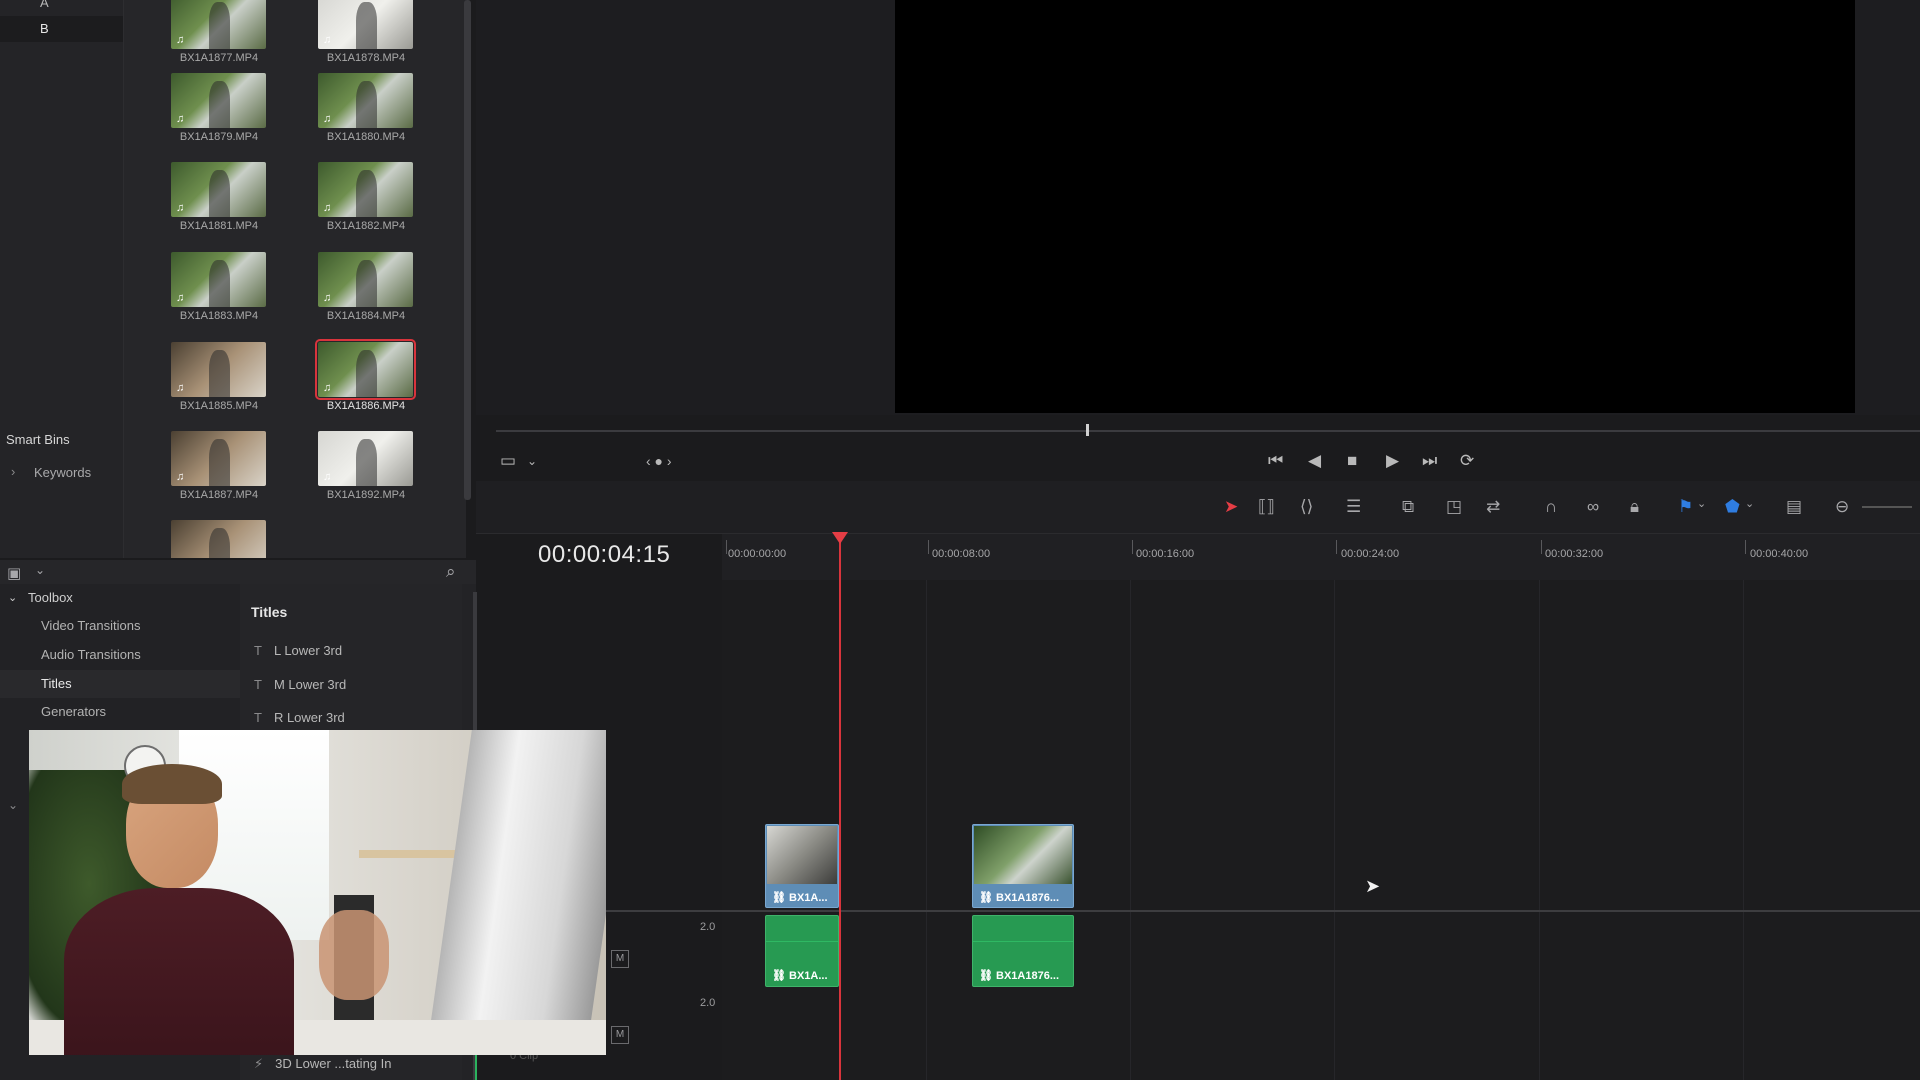  Describe the element at coordinates (1794, 507) in the screenshot. I see `timeline-view-icon: ▤` at that location.